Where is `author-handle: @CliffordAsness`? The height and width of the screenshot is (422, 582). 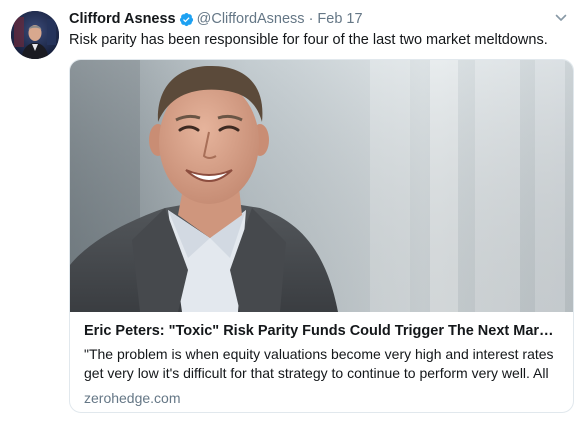 author-handle: @CliffordAsness is located at coordinates (251, 19).